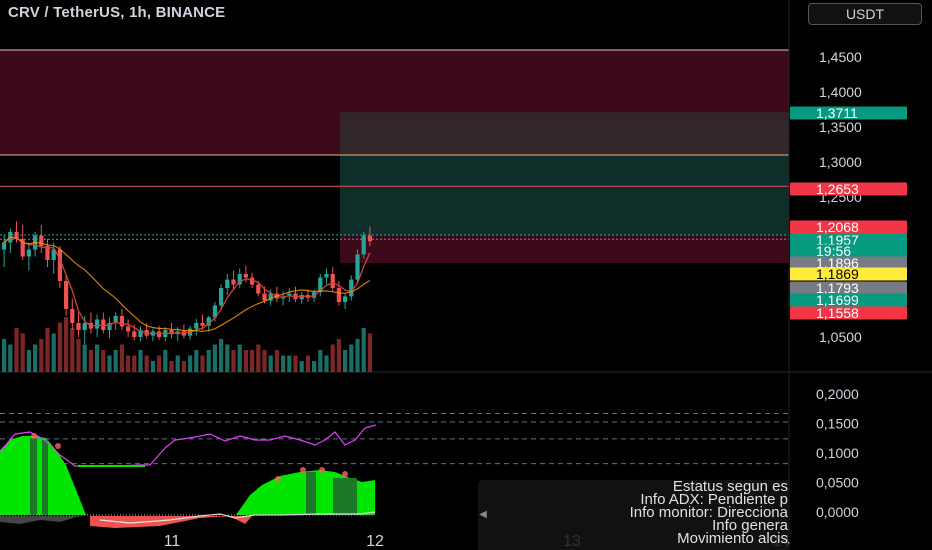 Image resolution: width=932 pixels, height=550 pixels. Describe the element at coordinates (840, 337) in the screenshot. I see `price-tick-label: 1,0500` at that location.